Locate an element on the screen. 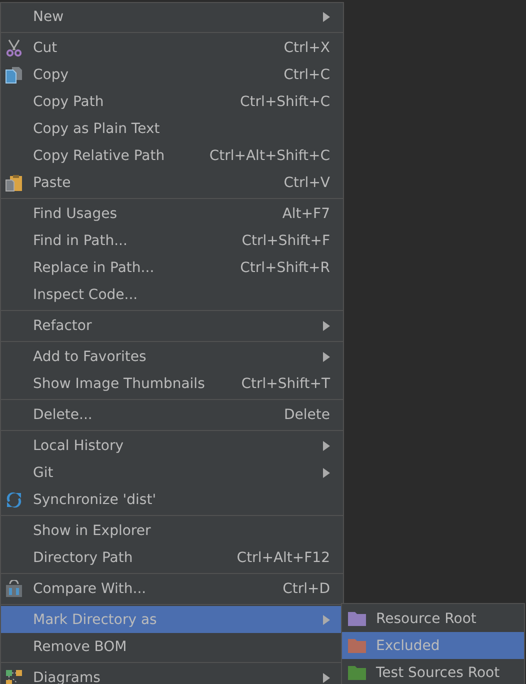 This screenshot has height=684, width=526. menu-item: Find Usages Alt+F7 is located at coordinates (172, 213).